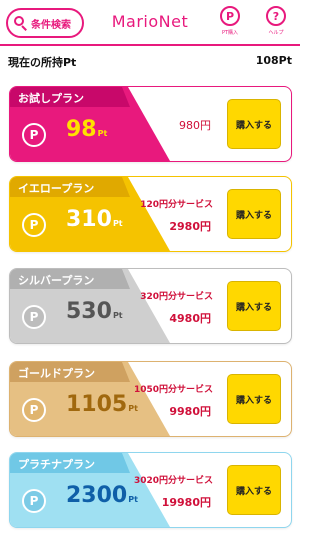 The height and width of the screenshot is (540, 320). I want to click on plan-points: 98 Pt, so click(86, 129).